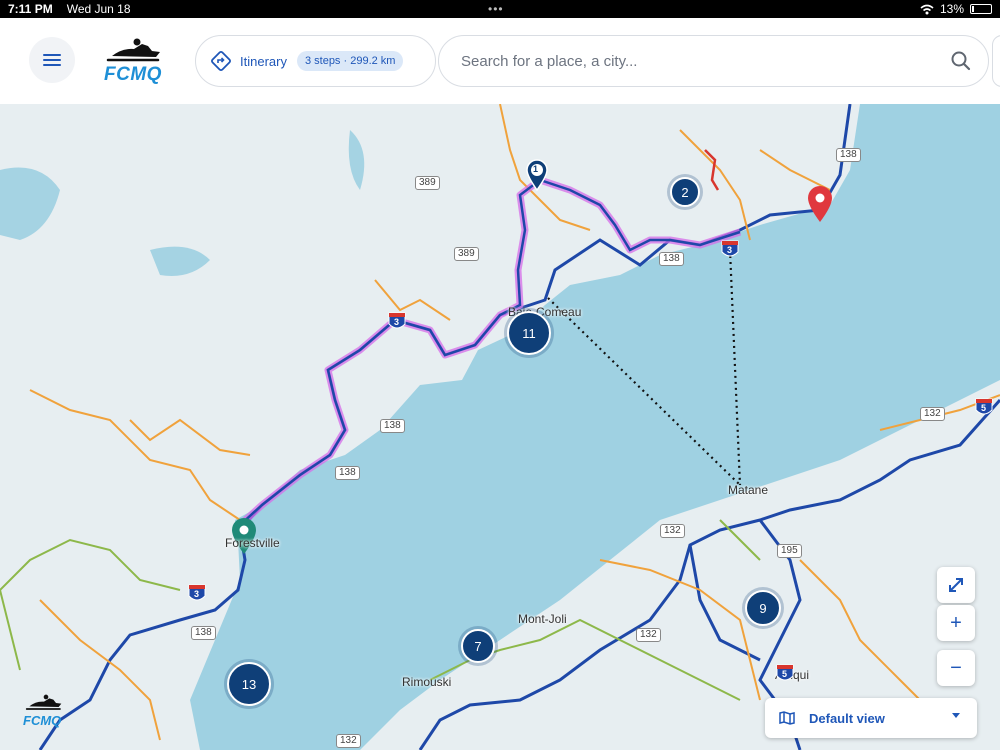  What do you see at coordinates (691, 61) in the screenshot?
I see `search-input` at bounding box center [691, 61].